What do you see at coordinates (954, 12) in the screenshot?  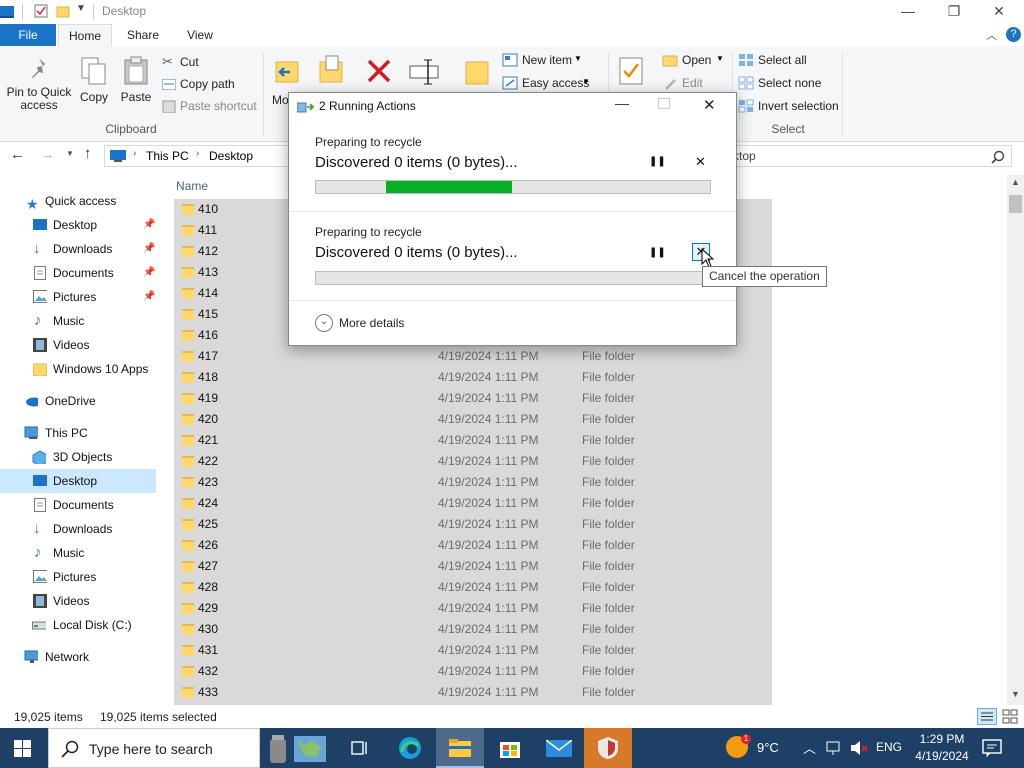 I see `restore-button: ❐` at bounding box center [954, 12].